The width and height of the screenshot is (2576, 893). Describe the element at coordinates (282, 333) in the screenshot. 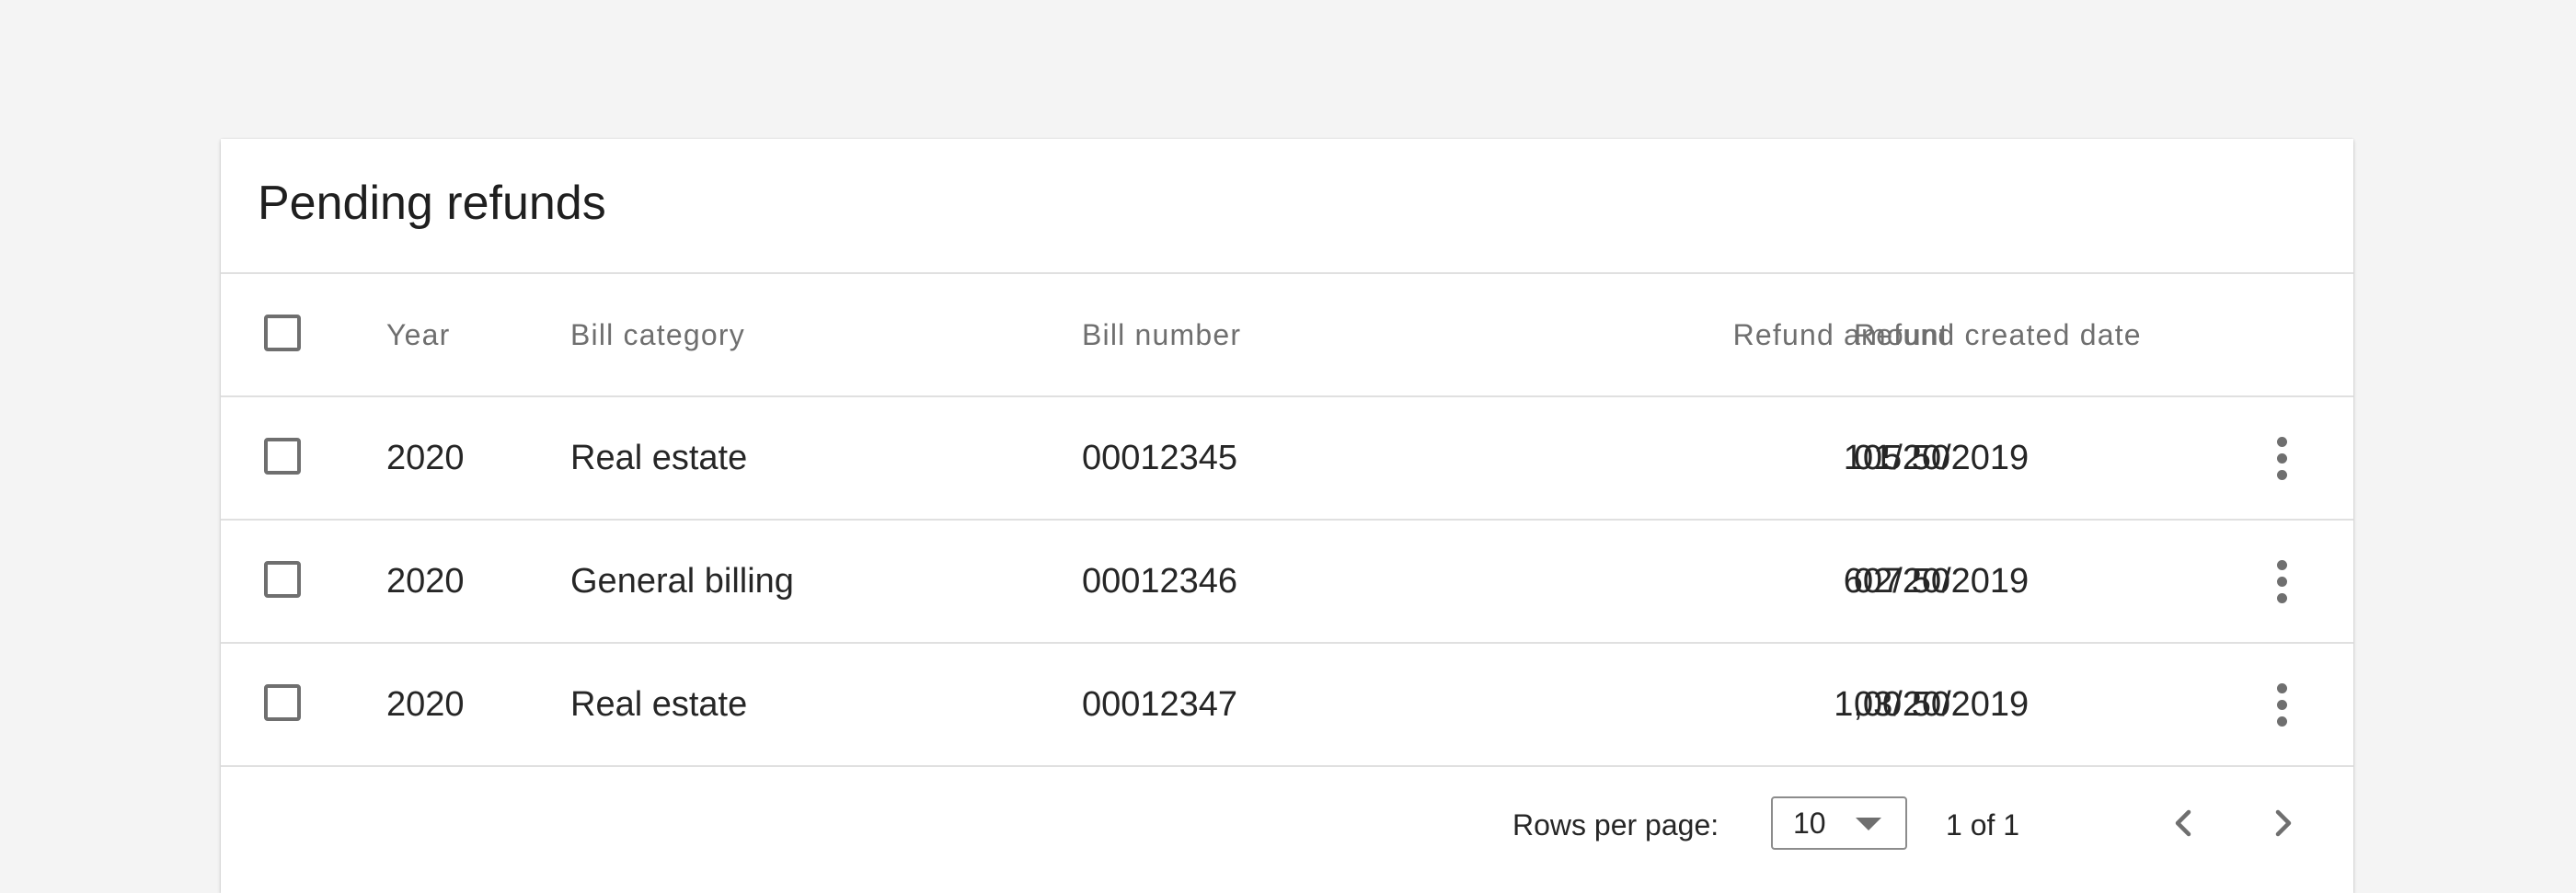

I see `select-all-checkbox` at that location.